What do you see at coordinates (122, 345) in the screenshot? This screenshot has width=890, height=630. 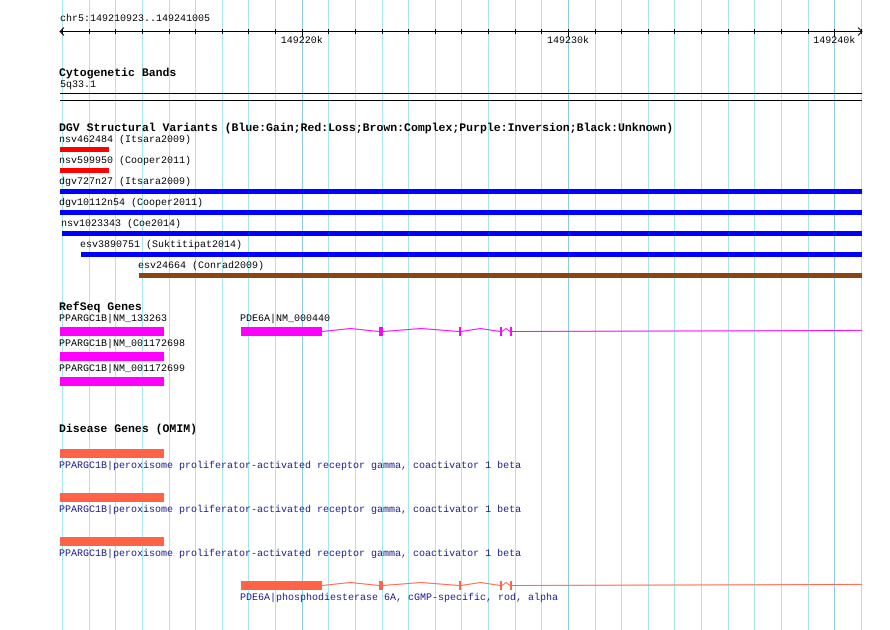 I see `gene-label: PPARGC1B|NM_001172698` at bounding box center [122, 345].